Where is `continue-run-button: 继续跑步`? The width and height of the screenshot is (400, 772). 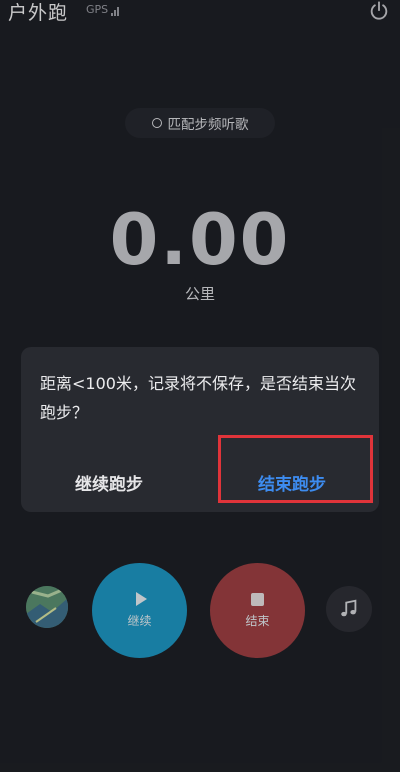
continue-run-button: 继续跑步 is located at coordinates (109, 482).